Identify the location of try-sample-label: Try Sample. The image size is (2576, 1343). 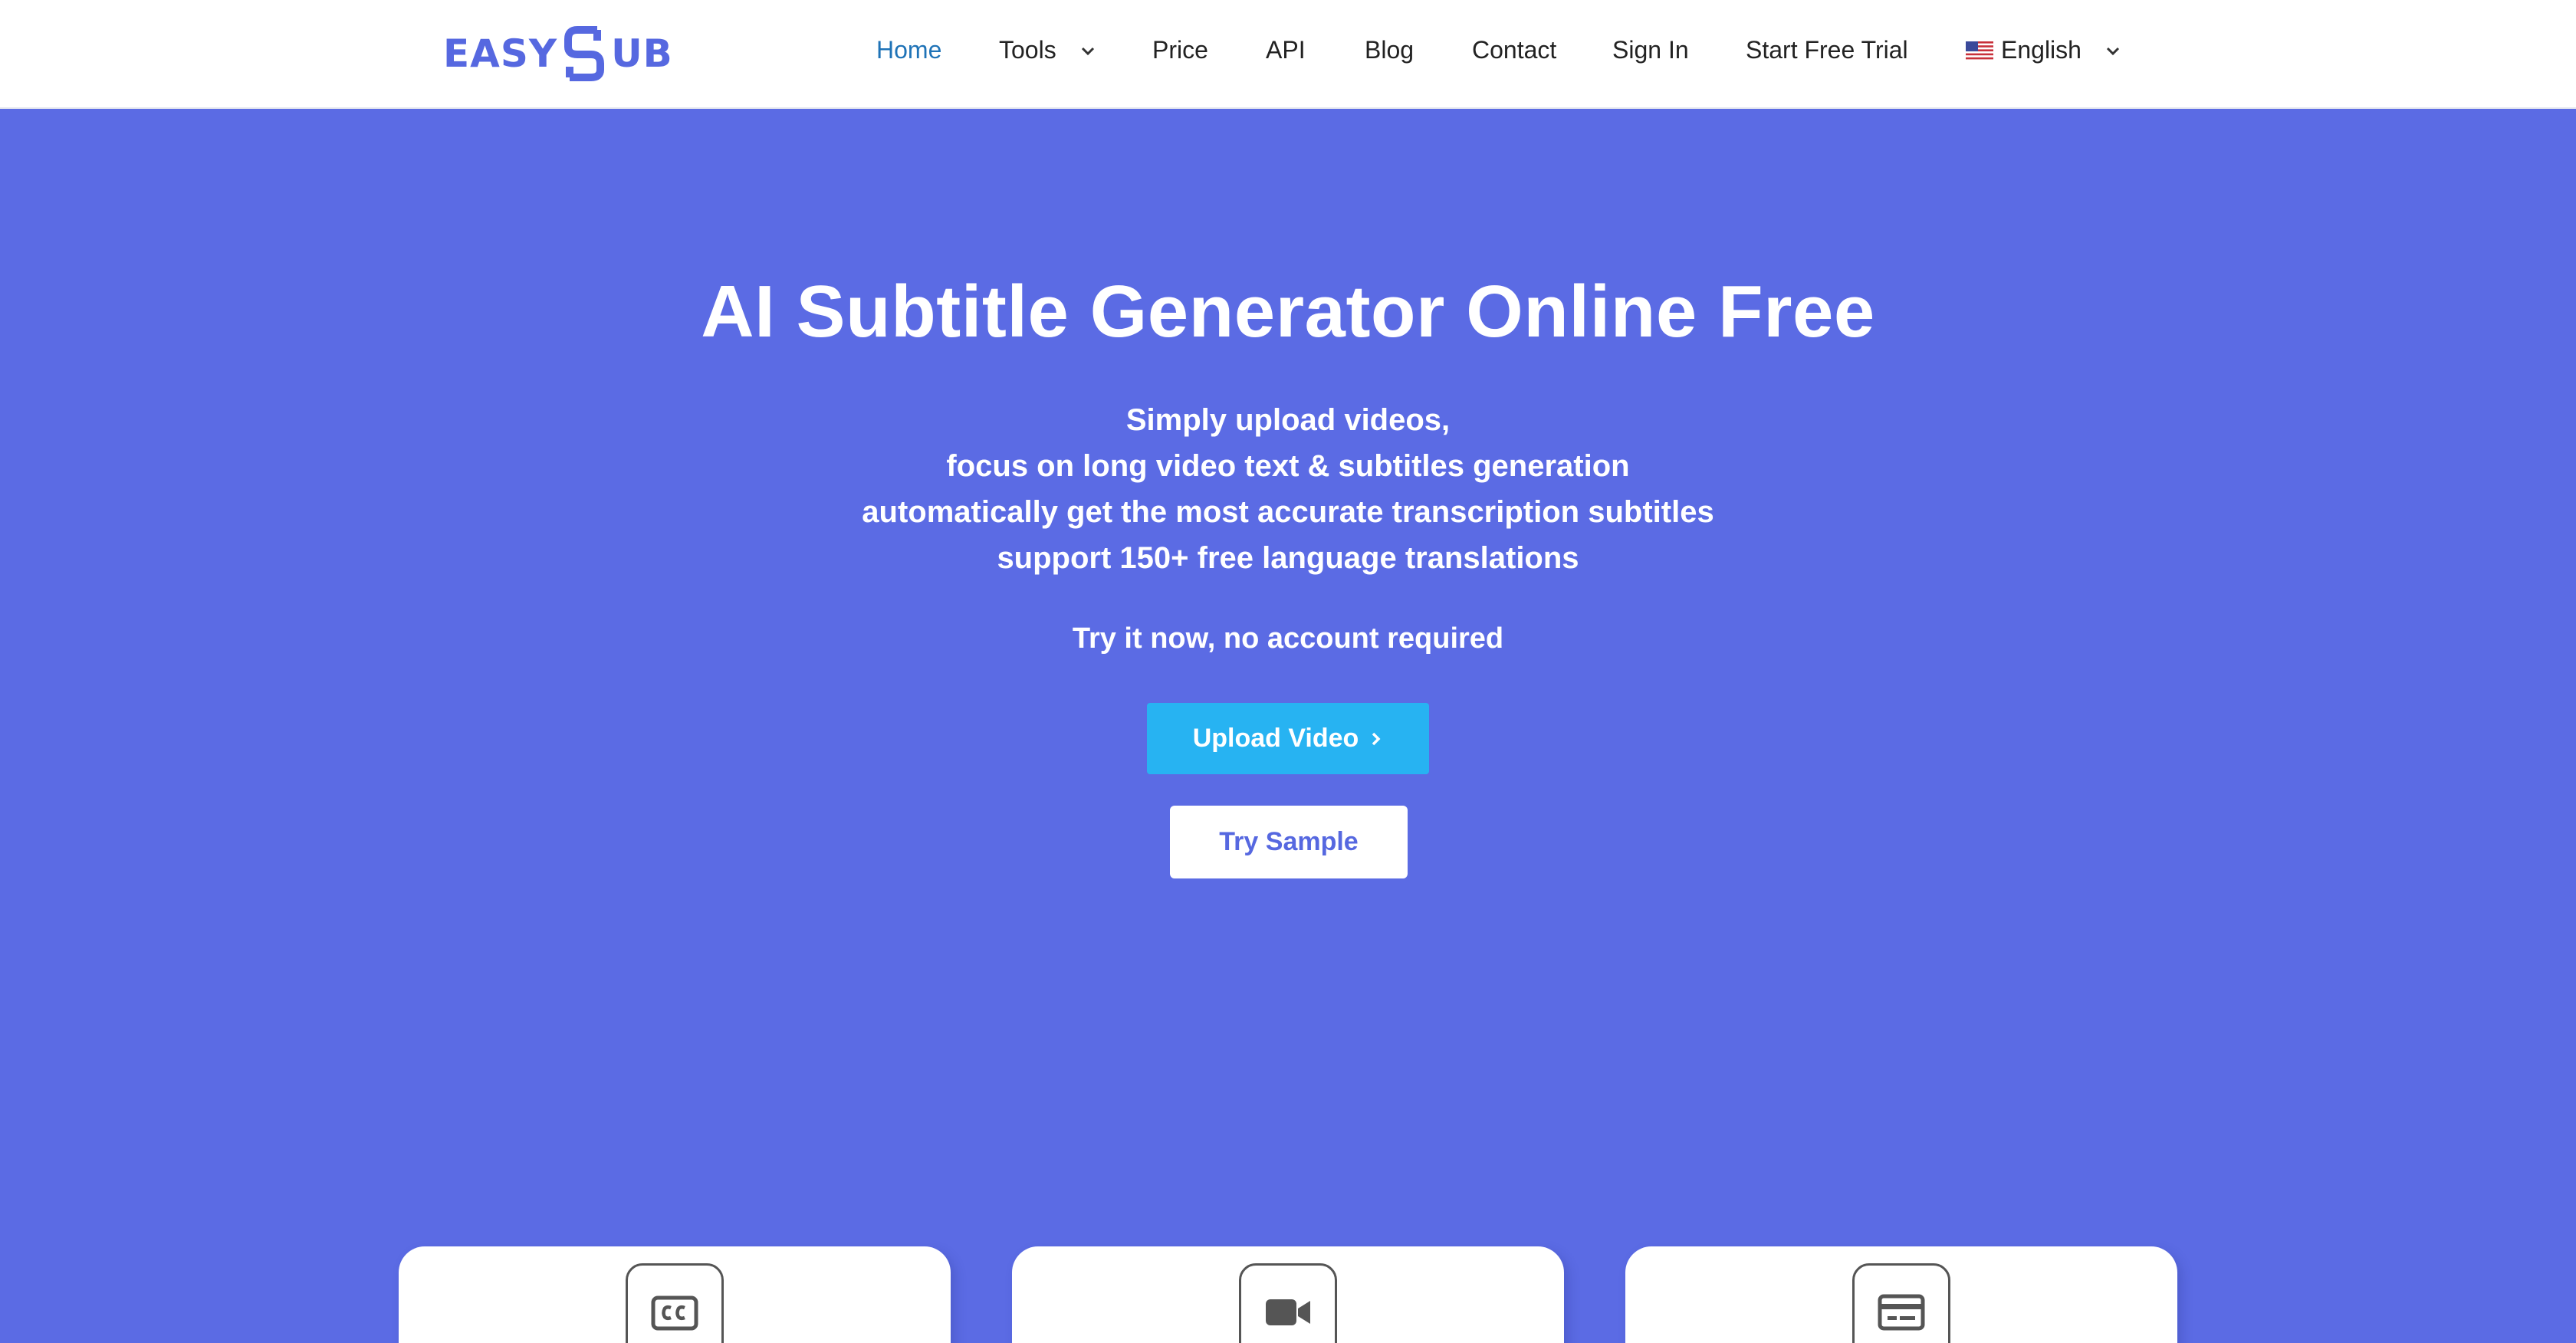
(1289, 841).